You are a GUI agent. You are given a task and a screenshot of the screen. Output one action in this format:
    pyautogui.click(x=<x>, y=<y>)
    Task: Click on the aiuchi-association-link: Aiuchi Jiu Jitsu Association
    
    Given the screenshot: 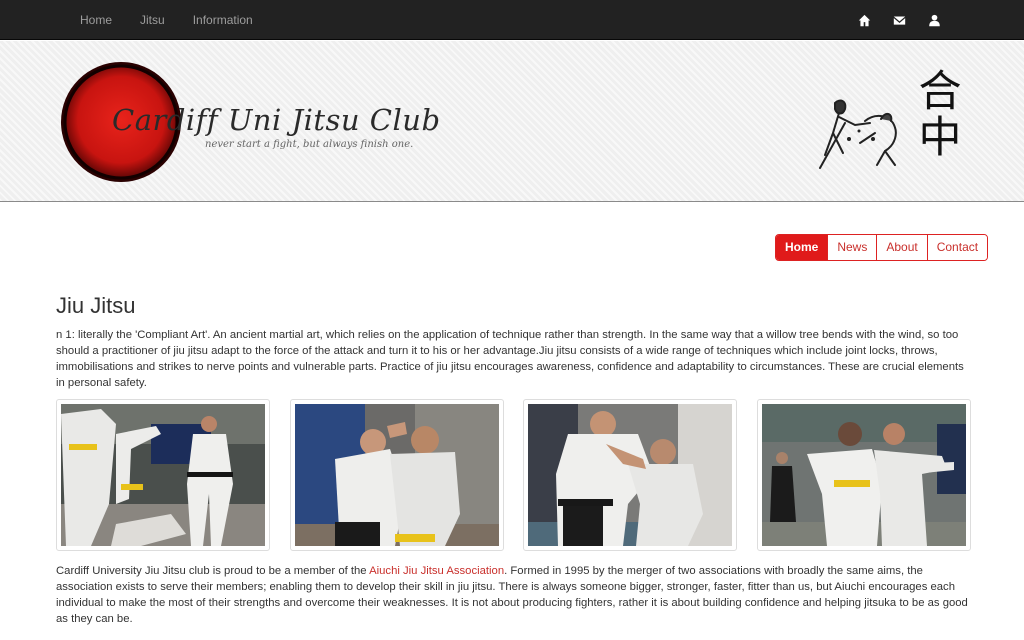 What is the action you would take?
    pyautogui.click(x=436, y=571)
    